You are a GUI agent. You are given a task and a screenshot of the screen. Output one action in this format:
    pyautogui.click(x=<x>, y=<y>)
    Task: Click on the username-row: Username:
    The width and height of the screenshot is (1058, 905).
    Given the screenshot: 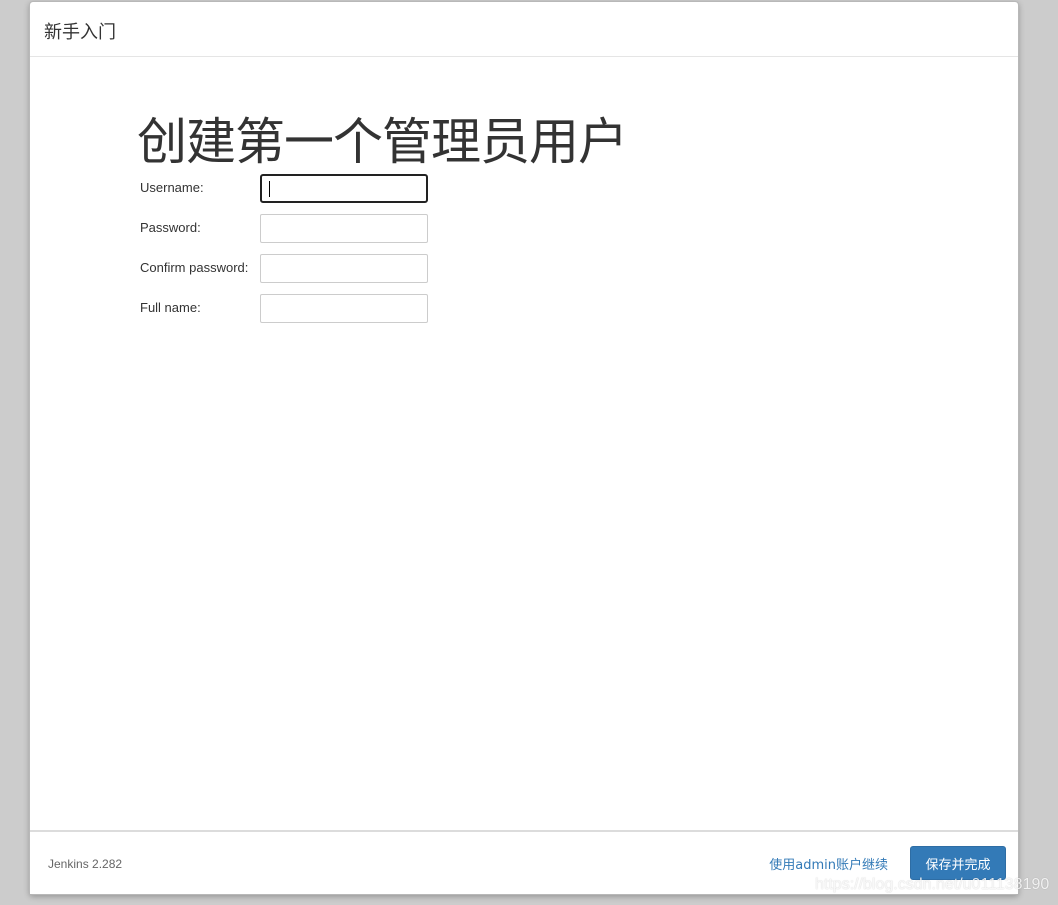 What is the action you would take?
    pyautogui.click(x=290, y=189)
    